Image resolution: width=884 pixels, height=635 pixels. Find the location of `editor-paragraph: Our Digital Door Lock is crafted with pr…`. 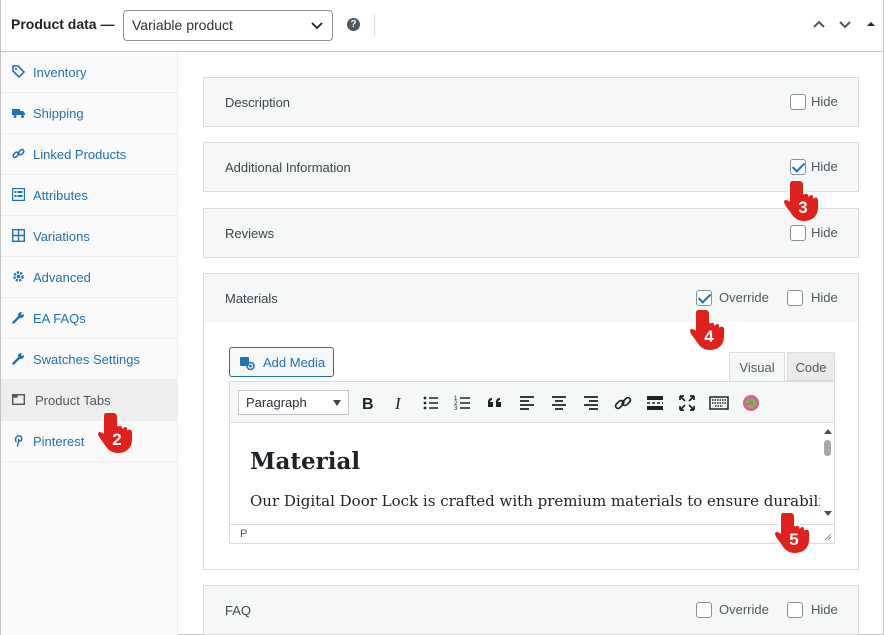

editor-paragraph: Our Digital Door Lock is crafted with pr… is located at coordinates (542, 501).